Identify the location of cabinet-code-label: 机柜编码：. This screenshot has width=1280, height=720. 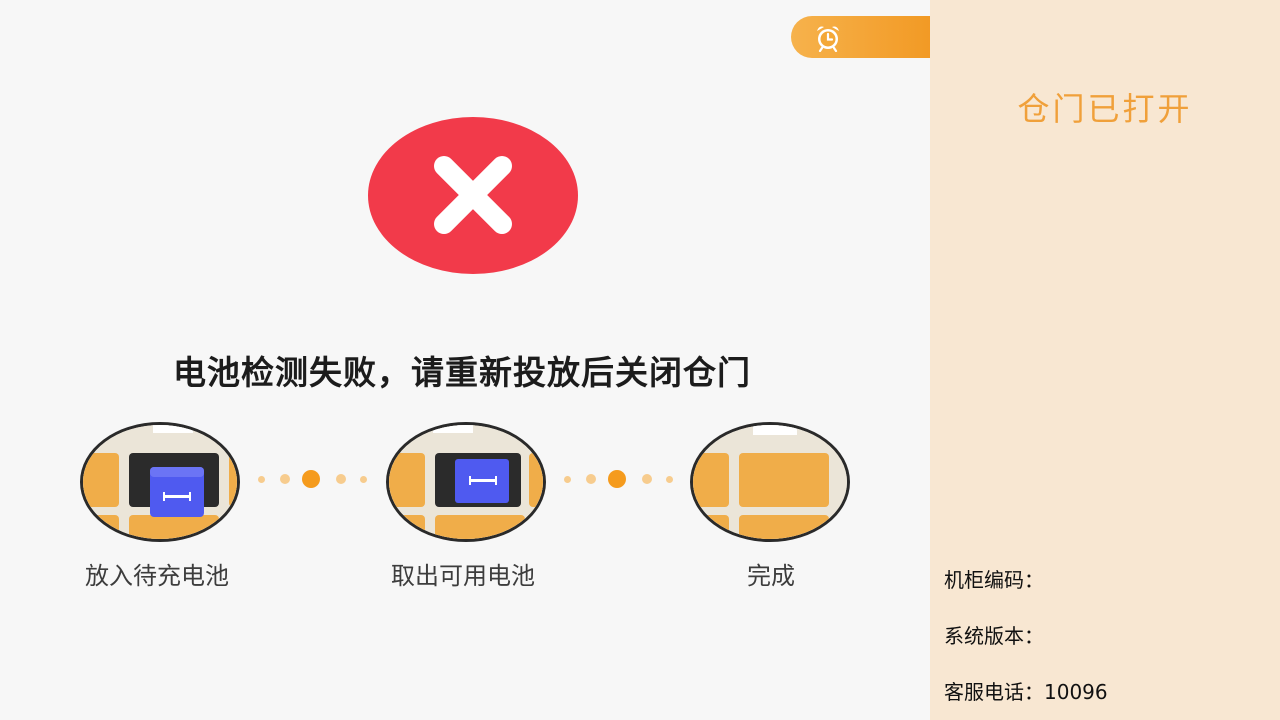
(994, 580).